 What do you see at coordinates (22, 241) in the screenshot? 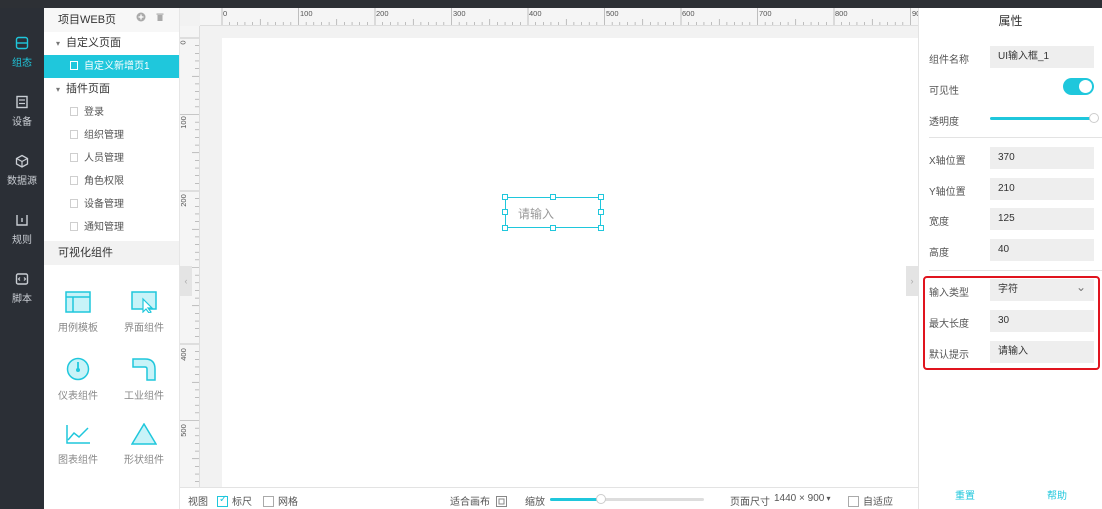
I see `nav-item-rules: 规则` at bounding box center [22, 241].